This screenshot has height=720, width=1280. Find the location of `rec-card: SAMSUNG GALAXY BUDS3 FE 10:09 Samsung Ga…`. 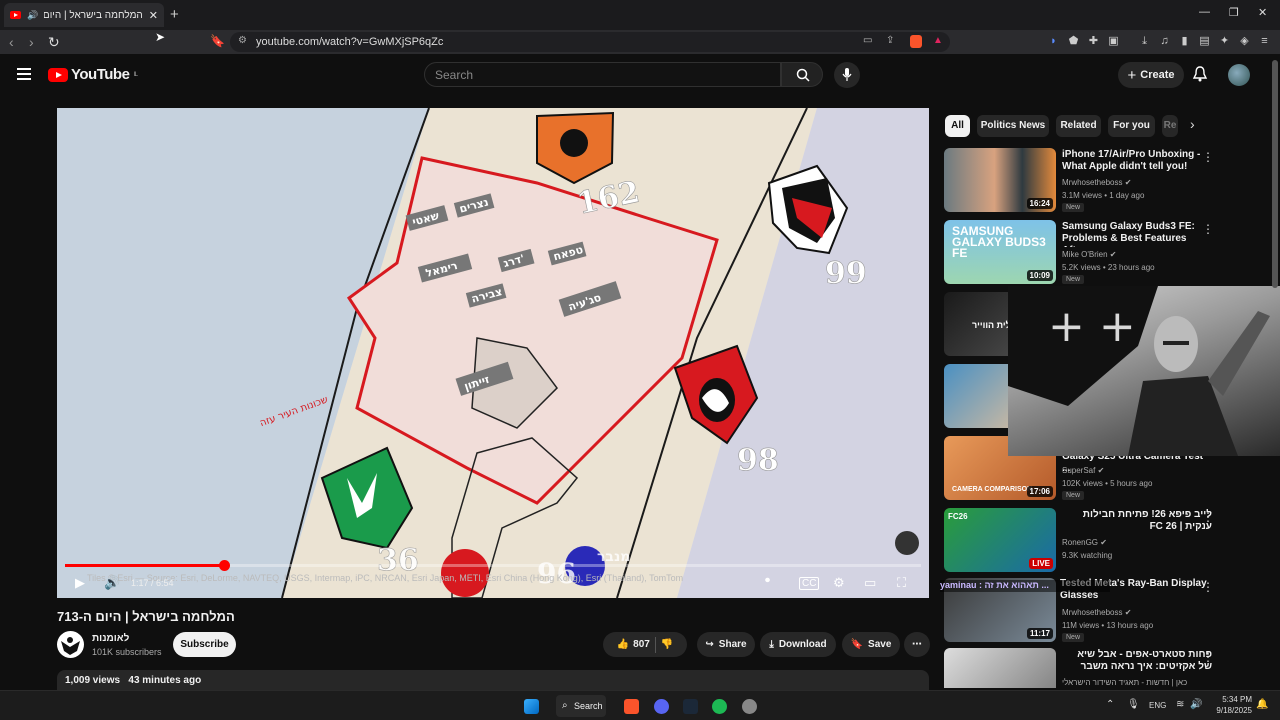

rec-card: SAMSUNG GALAXY BUDS3 FE 10:09 Samsung Ga… is located at coordinates (1094, 253).